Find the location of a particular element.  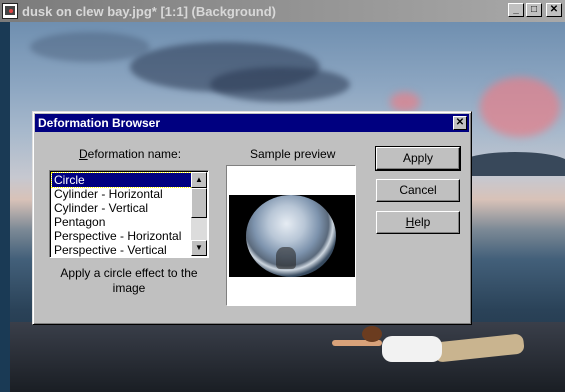

listbox-scrollbar: ▲ ▼ is located at coordinates (199, 214).